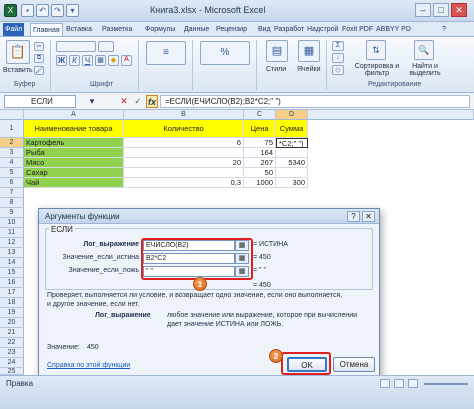 Image resolution: width=474 pixels, height=409 pixels. I want to click on cells-button: Ячейки, so click(308, 69).